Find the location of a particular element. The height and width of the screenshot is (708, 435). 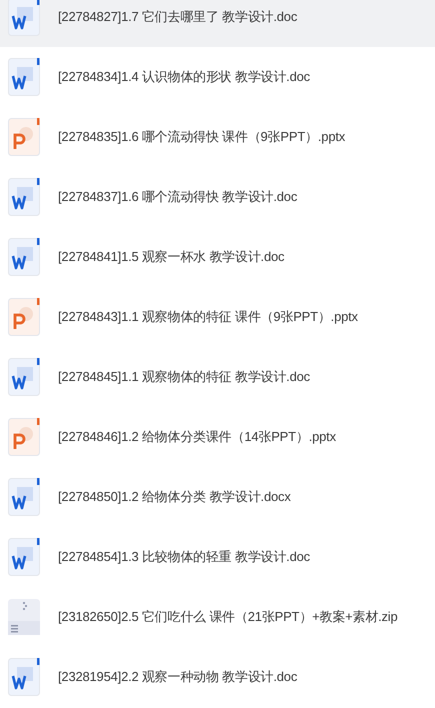

file-name: [22784854]1.3 比较物体的轻重 教学设计.doc is located at coordinates (184, 557).